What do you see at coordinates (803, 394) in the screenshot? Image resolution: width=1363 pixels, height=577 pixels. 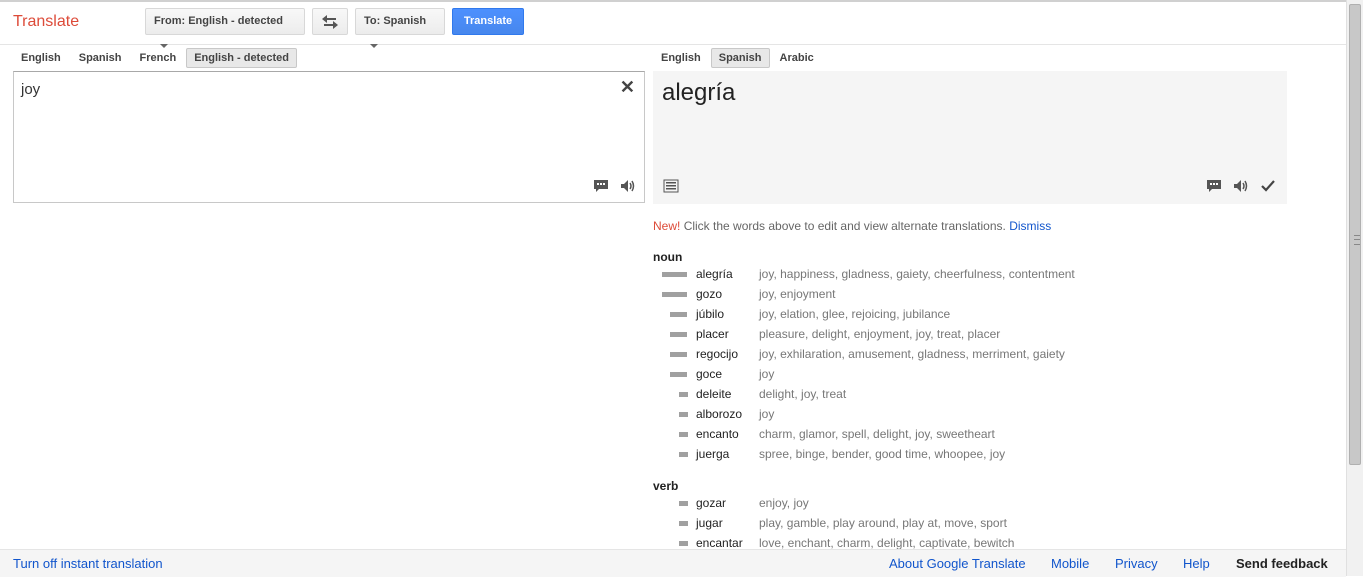 I see `reverse-translations: delight, joy, treat` at bounding box center [803, 394].